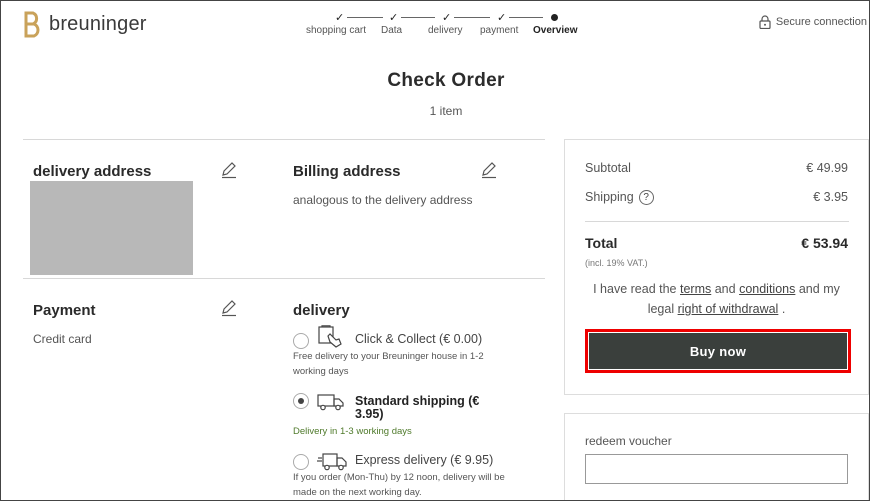 The image size is (870, 501). What do you see at coordinates (445, 30) in the screenshot?
I see `step-delivery: delivery` at bounding box center [445, 30].